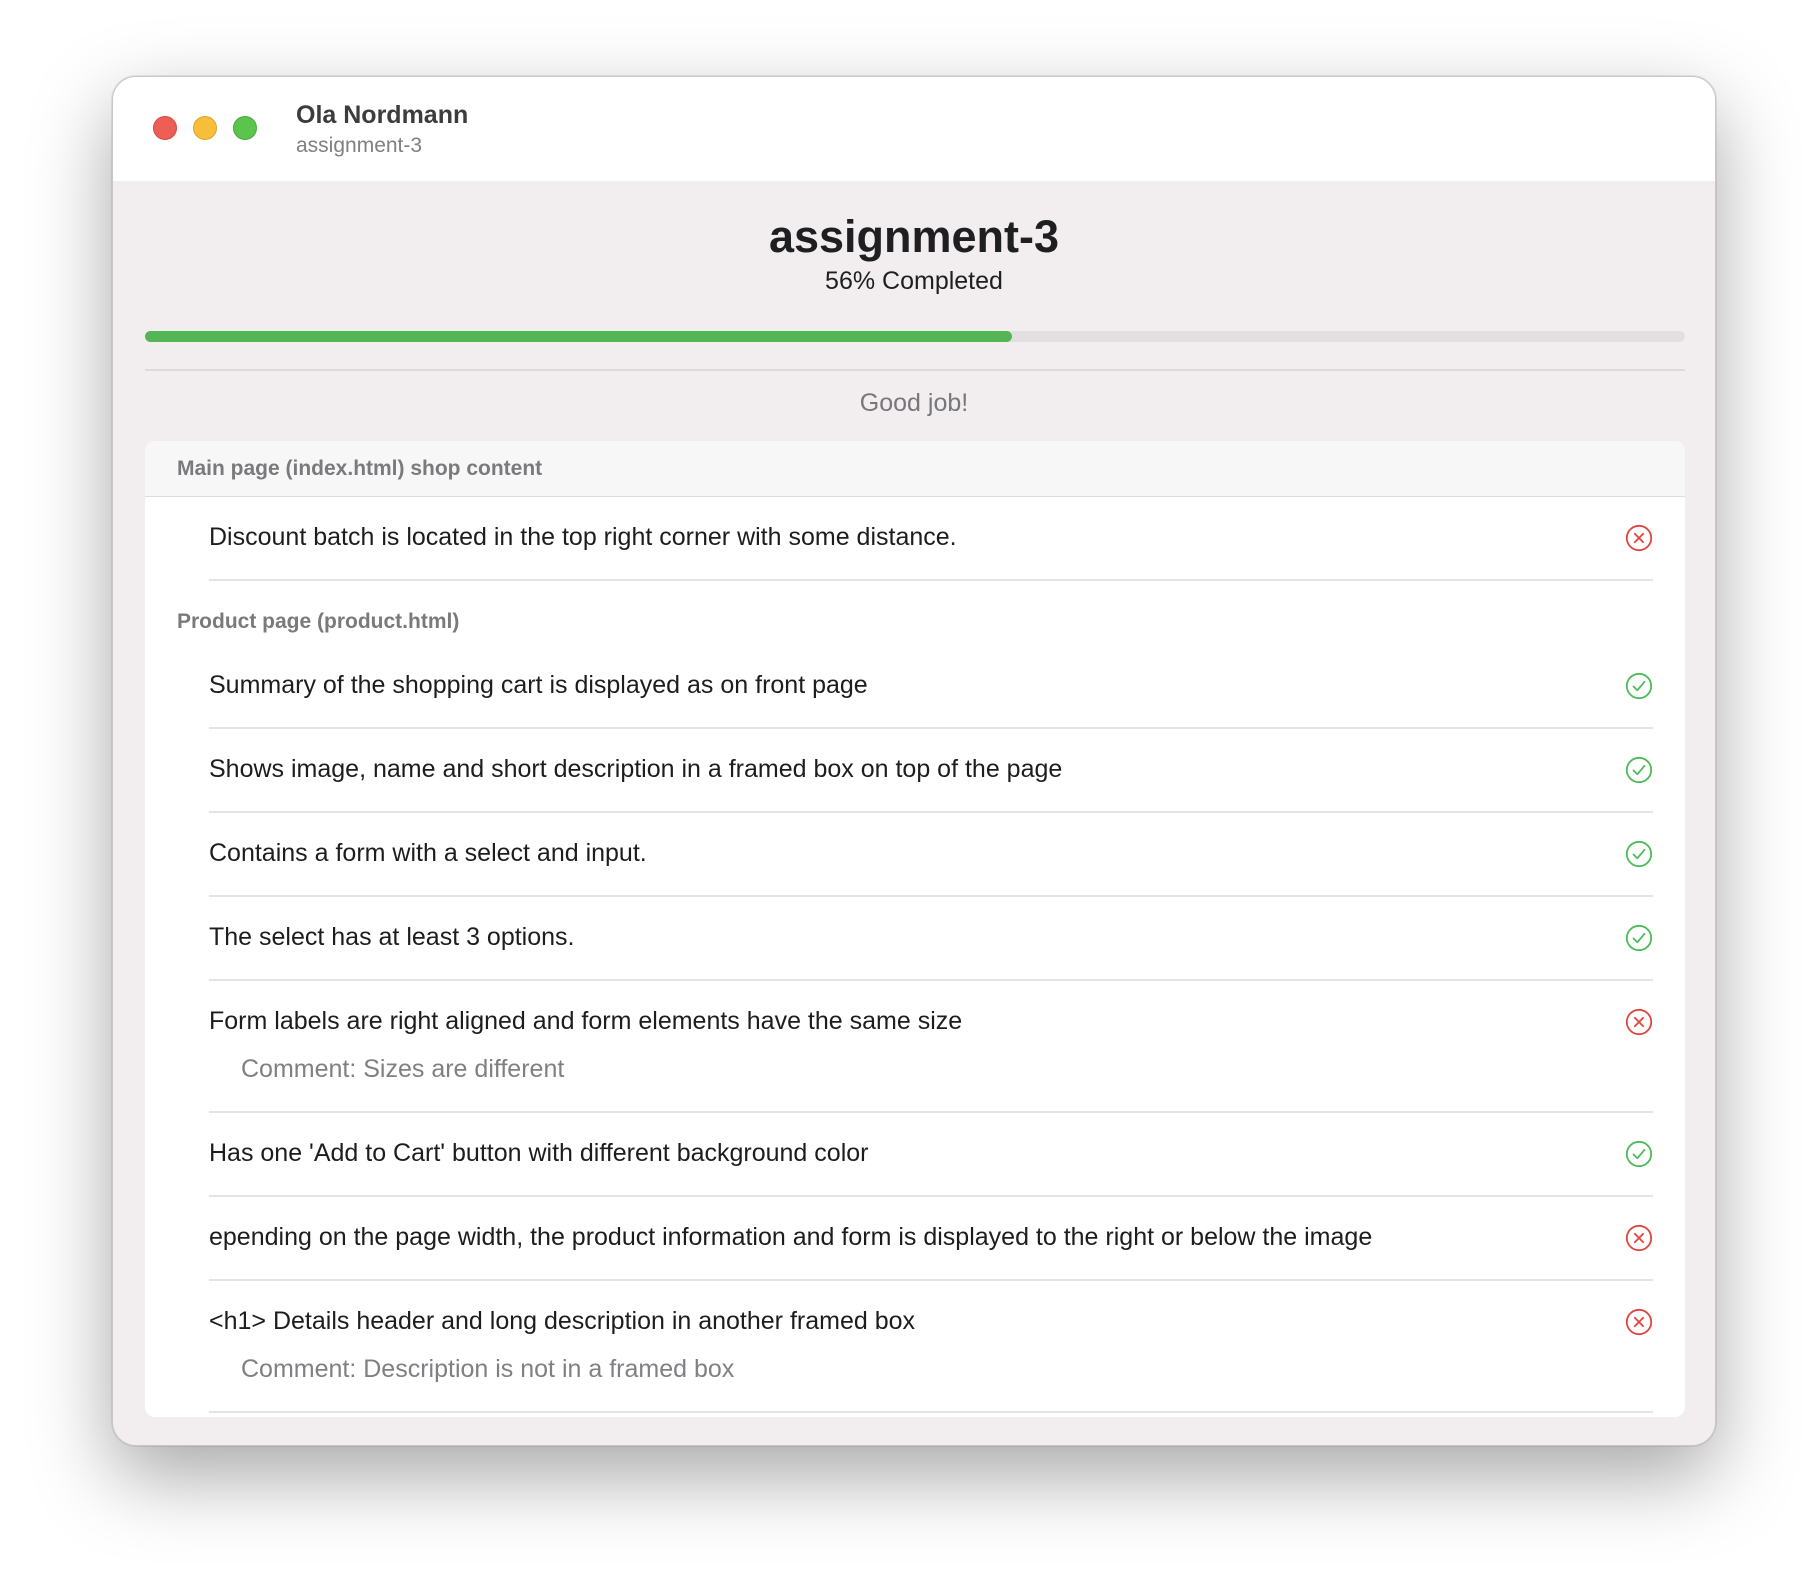 This screenshot has width=1820, height=1588. What do you see at coordinates (914, 236) in the screenshot?
I see `page-title: assignment-3` at bounding box center [914, 236].